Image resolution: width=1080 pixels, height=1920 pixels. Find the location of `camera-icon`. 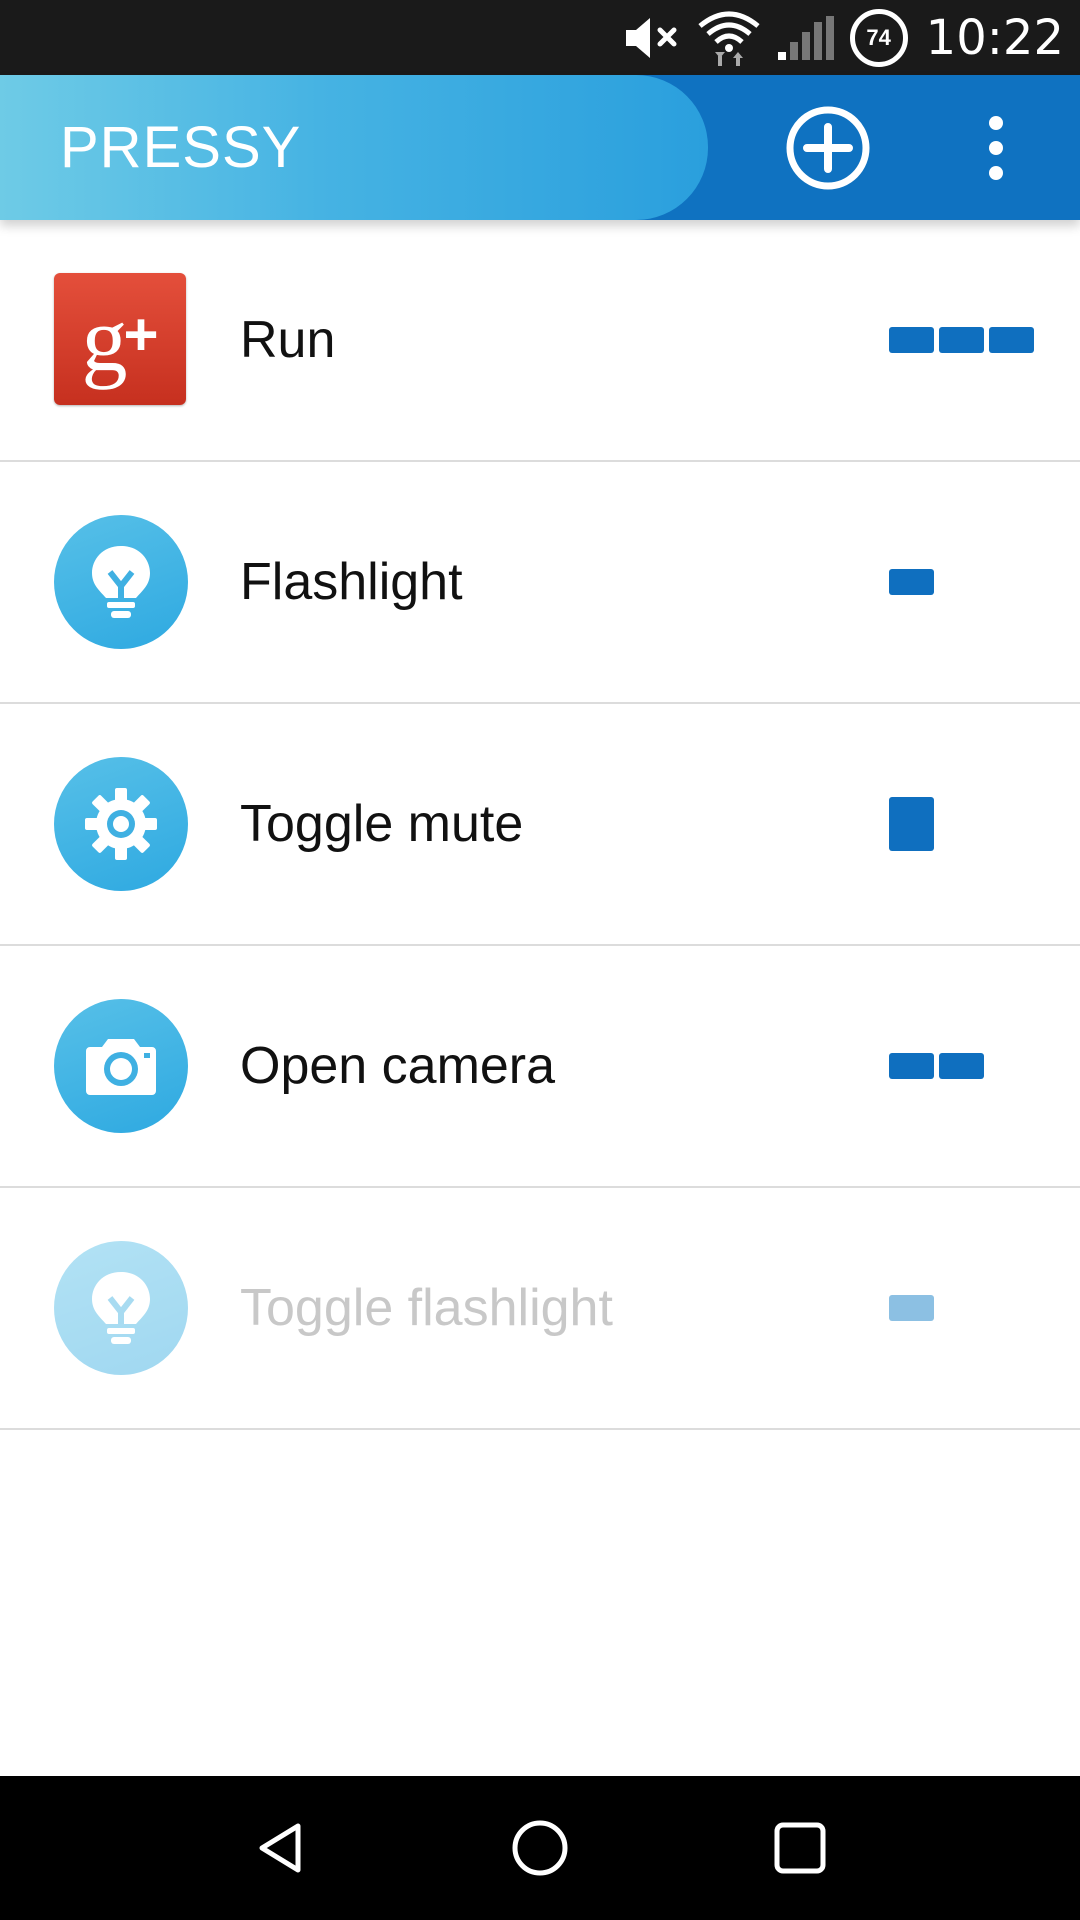

camera-icon is located at coordinates (121, 1066).